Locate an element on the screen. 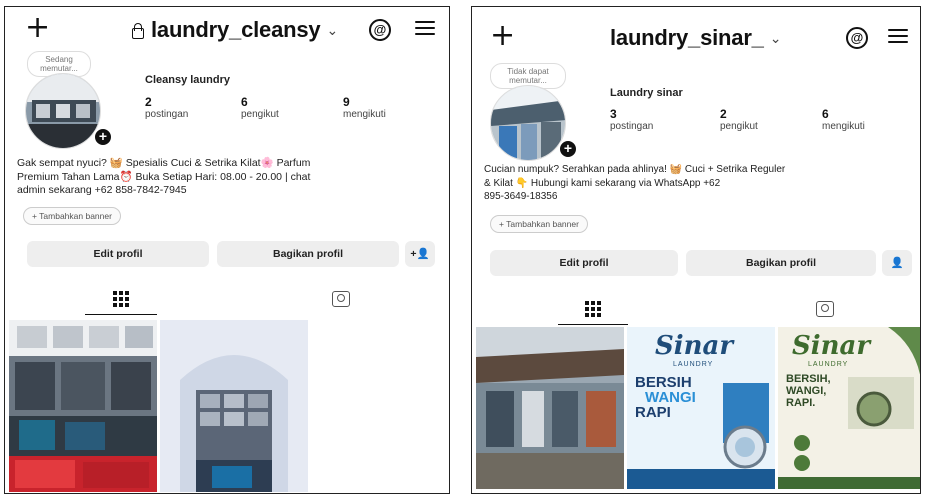 This screenshot has width=925, height=499. post-image-shop is located at coordinates (234, 406).